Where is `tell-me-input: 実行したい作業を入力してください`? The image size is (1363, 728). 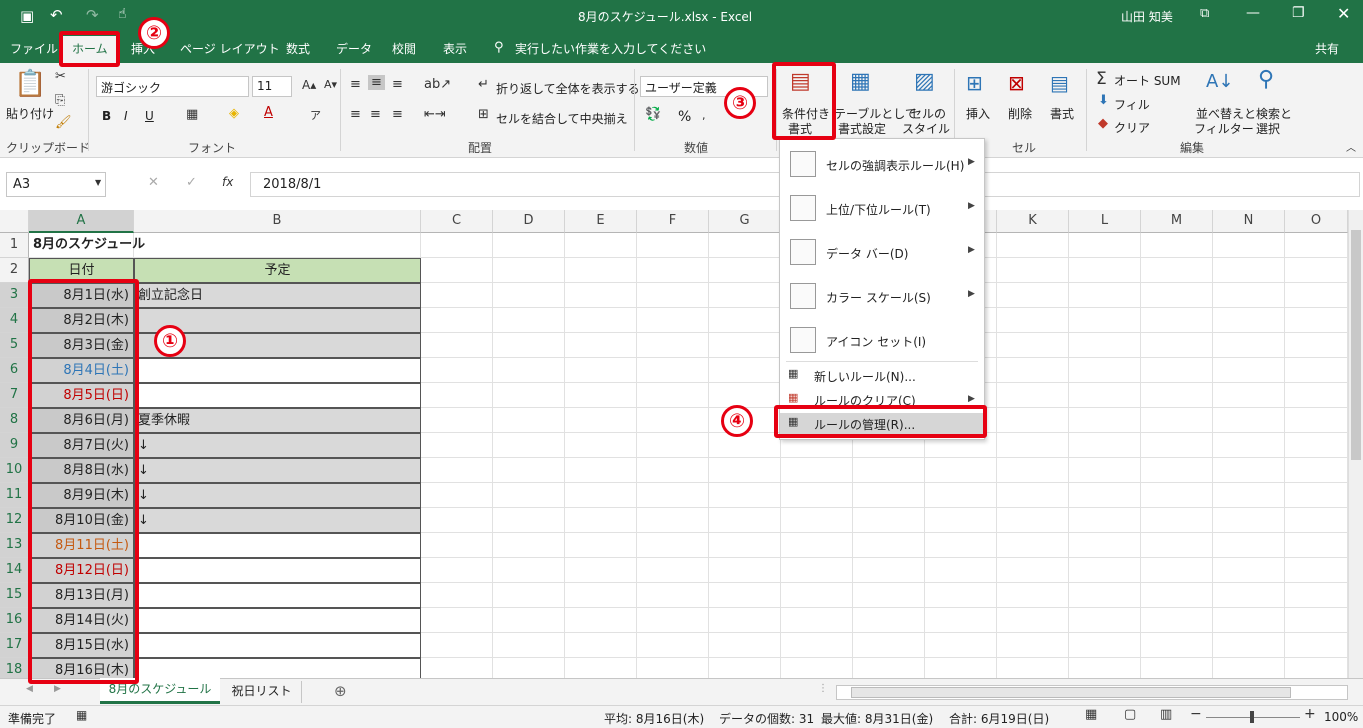 tell-me-input: 実行したい作業を入力してください is located at coordinates (610, 48).